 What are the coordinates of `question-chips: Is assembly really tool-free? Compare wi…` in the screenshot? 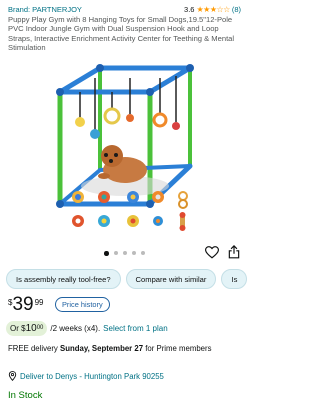 It's located at (127, 279).